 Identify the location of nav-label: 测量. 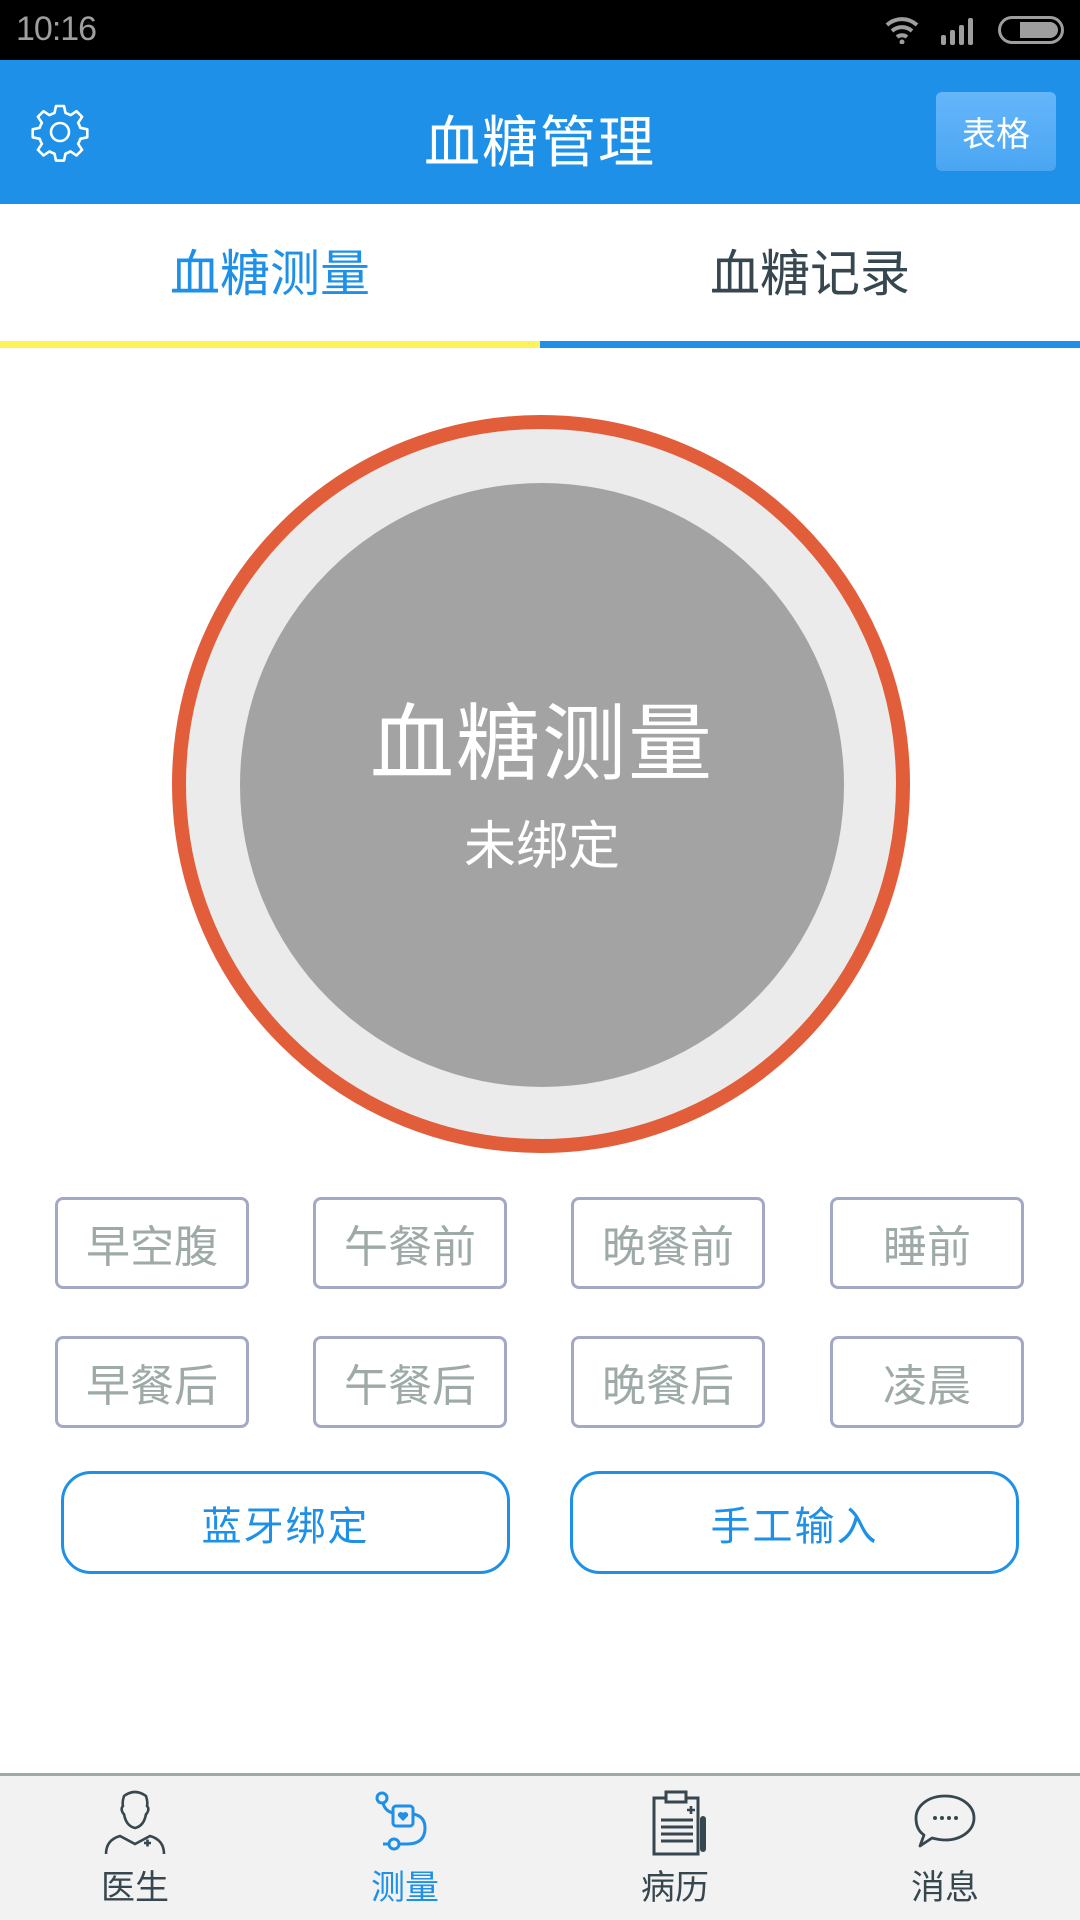
(405, 1888).